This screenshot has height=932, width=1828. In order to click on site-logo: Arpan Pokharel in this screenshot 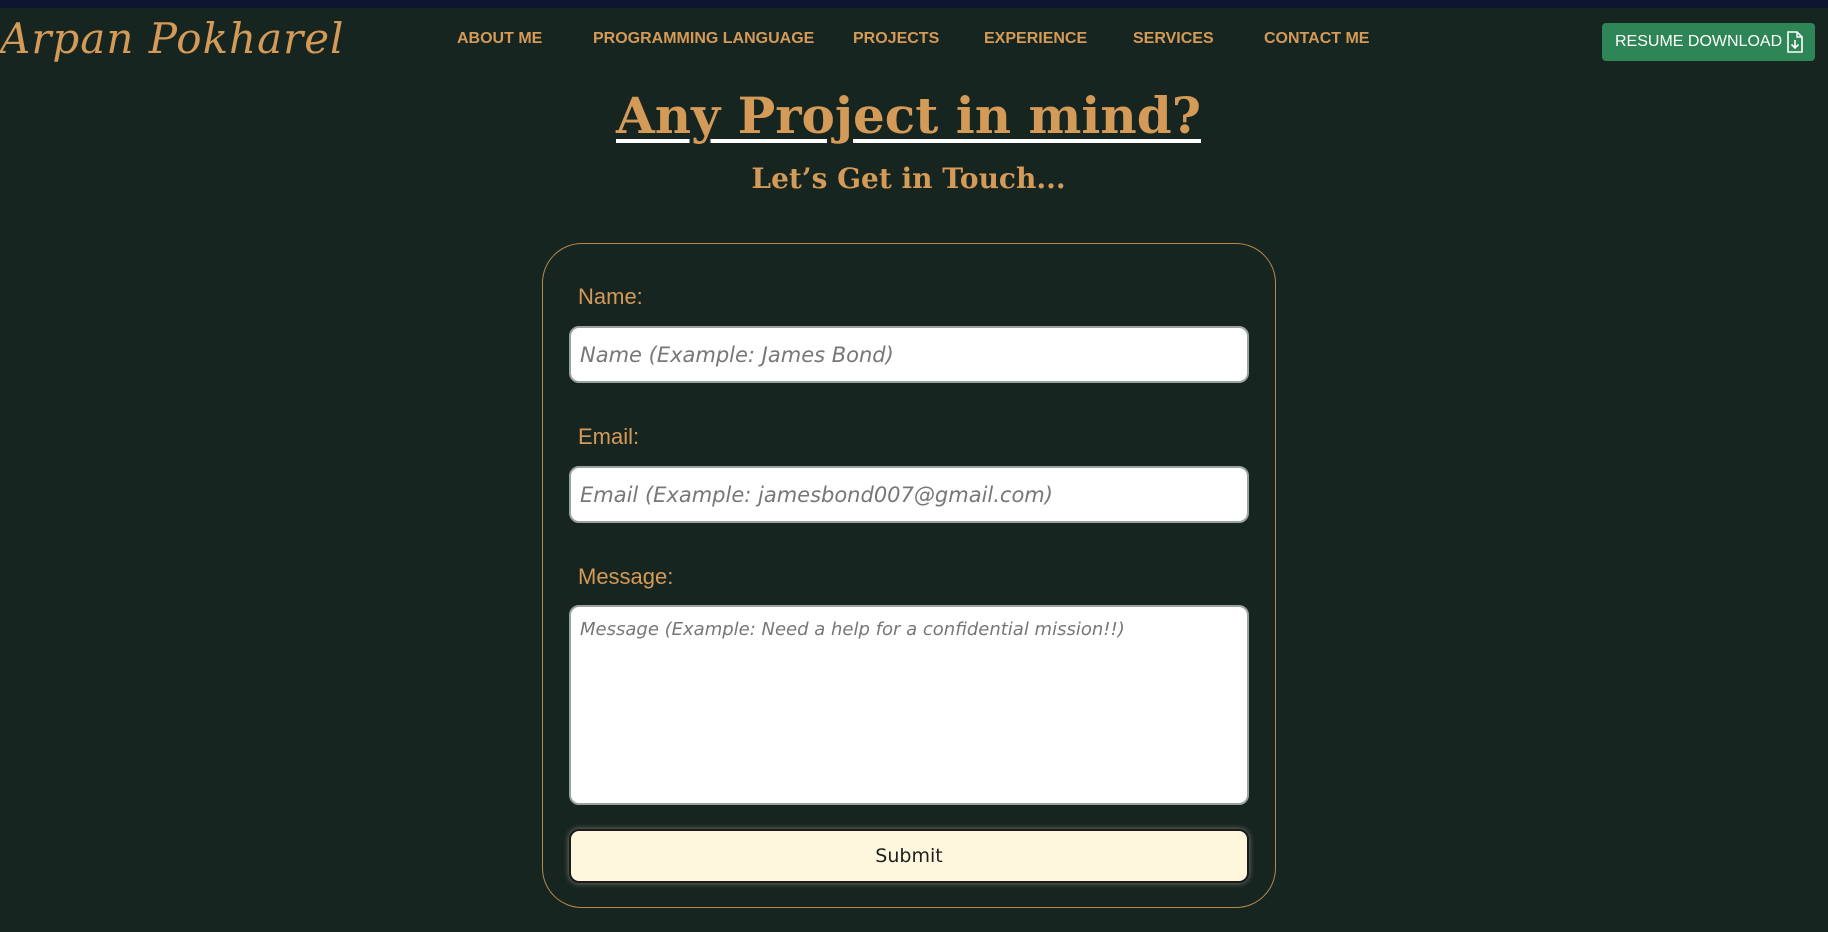, I will do `click(172, 38)`.